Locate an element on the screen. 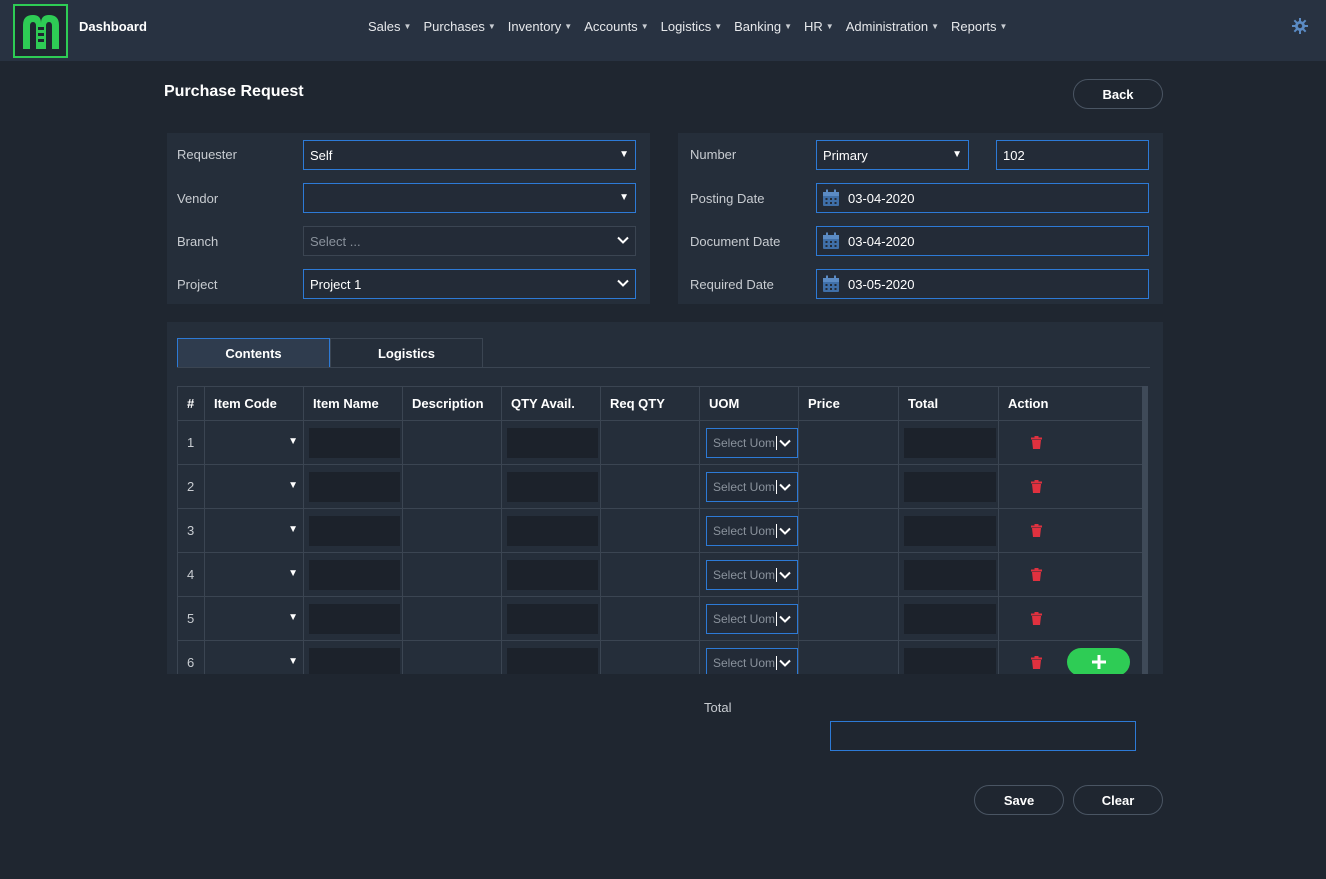  number-input: 102 is located at coordinates (1072, 155).